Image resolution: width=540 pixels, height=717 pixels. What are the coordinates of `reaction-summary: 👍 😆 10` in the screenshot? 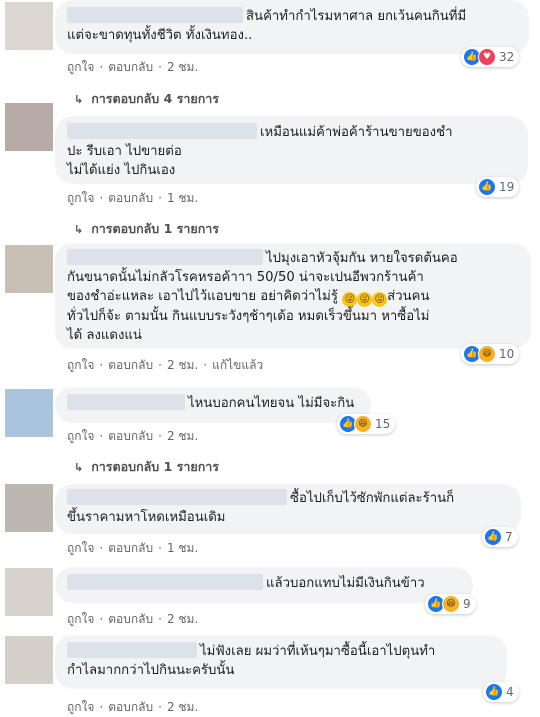 It's located at (490, 354).